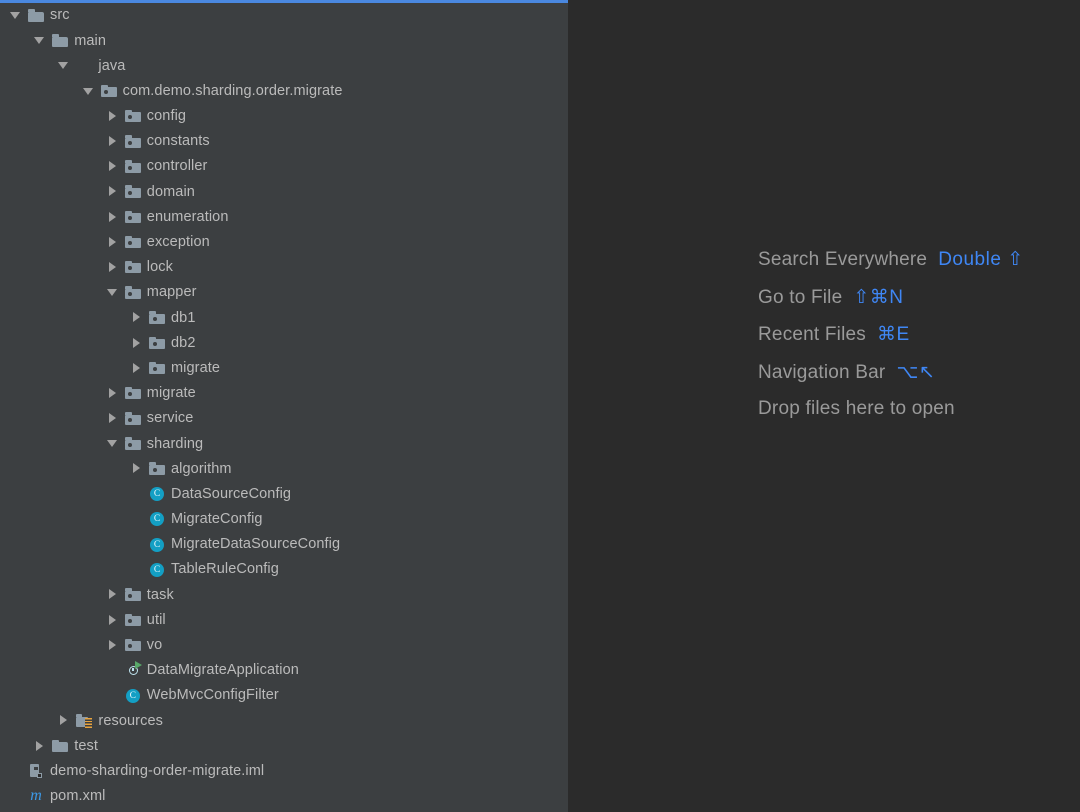  What do you see at coordinates (981, 259) in the screenshot?
I see `shortcut-keys: Double ⇧` at bounding box center [981, 259].